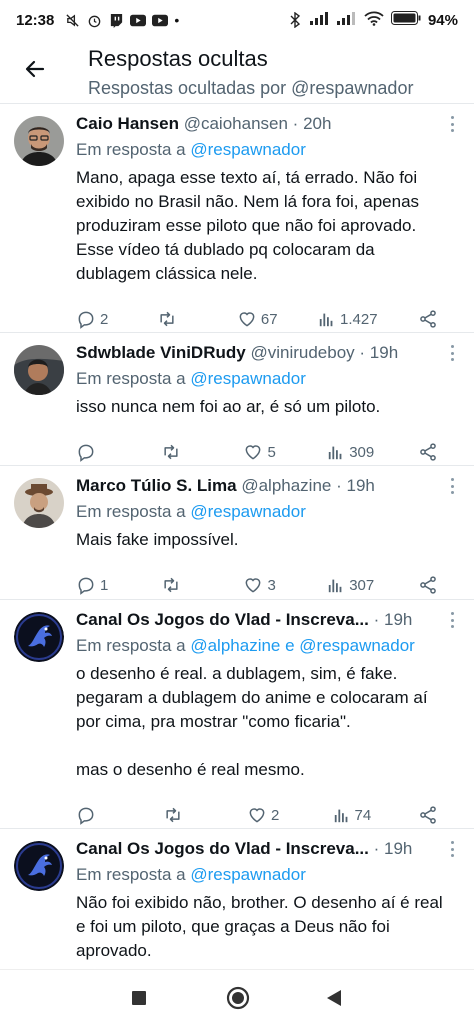  What do you see at coordinates (104, 319) in the screenshot?
I see `reply-count: 2` at bounding box center [104, 319].